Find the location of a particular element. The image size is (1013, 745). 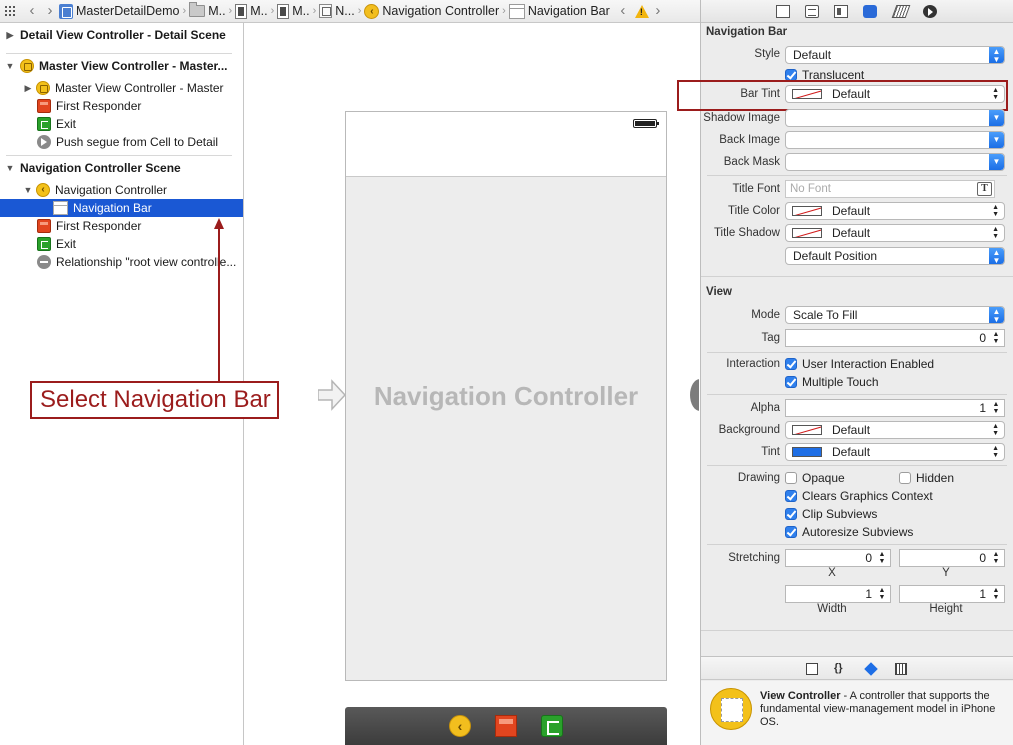

back-image-label: Back Image is located at coordinates (749, 140).